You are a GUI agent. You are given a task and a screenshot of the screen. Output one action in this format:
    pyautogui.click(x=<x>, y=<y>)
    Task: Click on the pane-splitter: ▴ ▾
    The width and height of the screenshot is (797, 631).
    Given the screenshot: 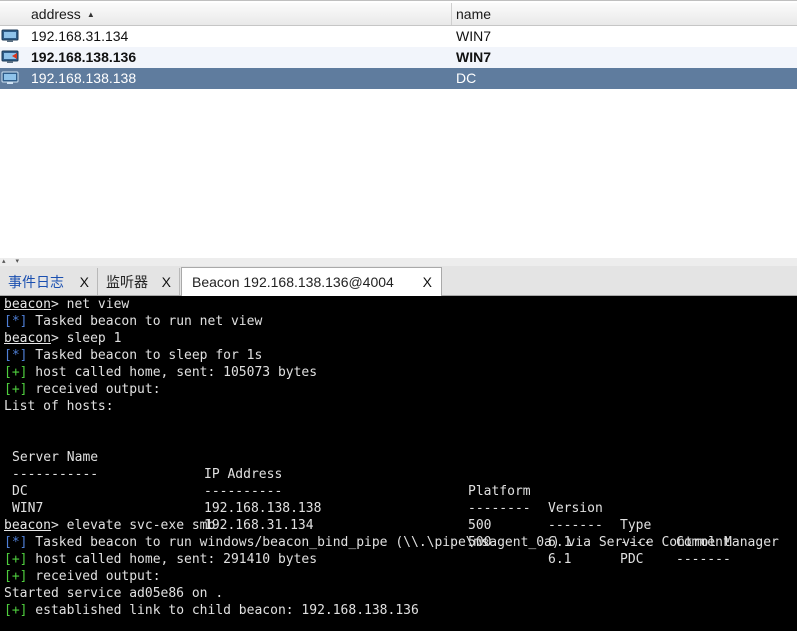 What is the action you would take?
    pyautogui.click(x=398, y=262)
    